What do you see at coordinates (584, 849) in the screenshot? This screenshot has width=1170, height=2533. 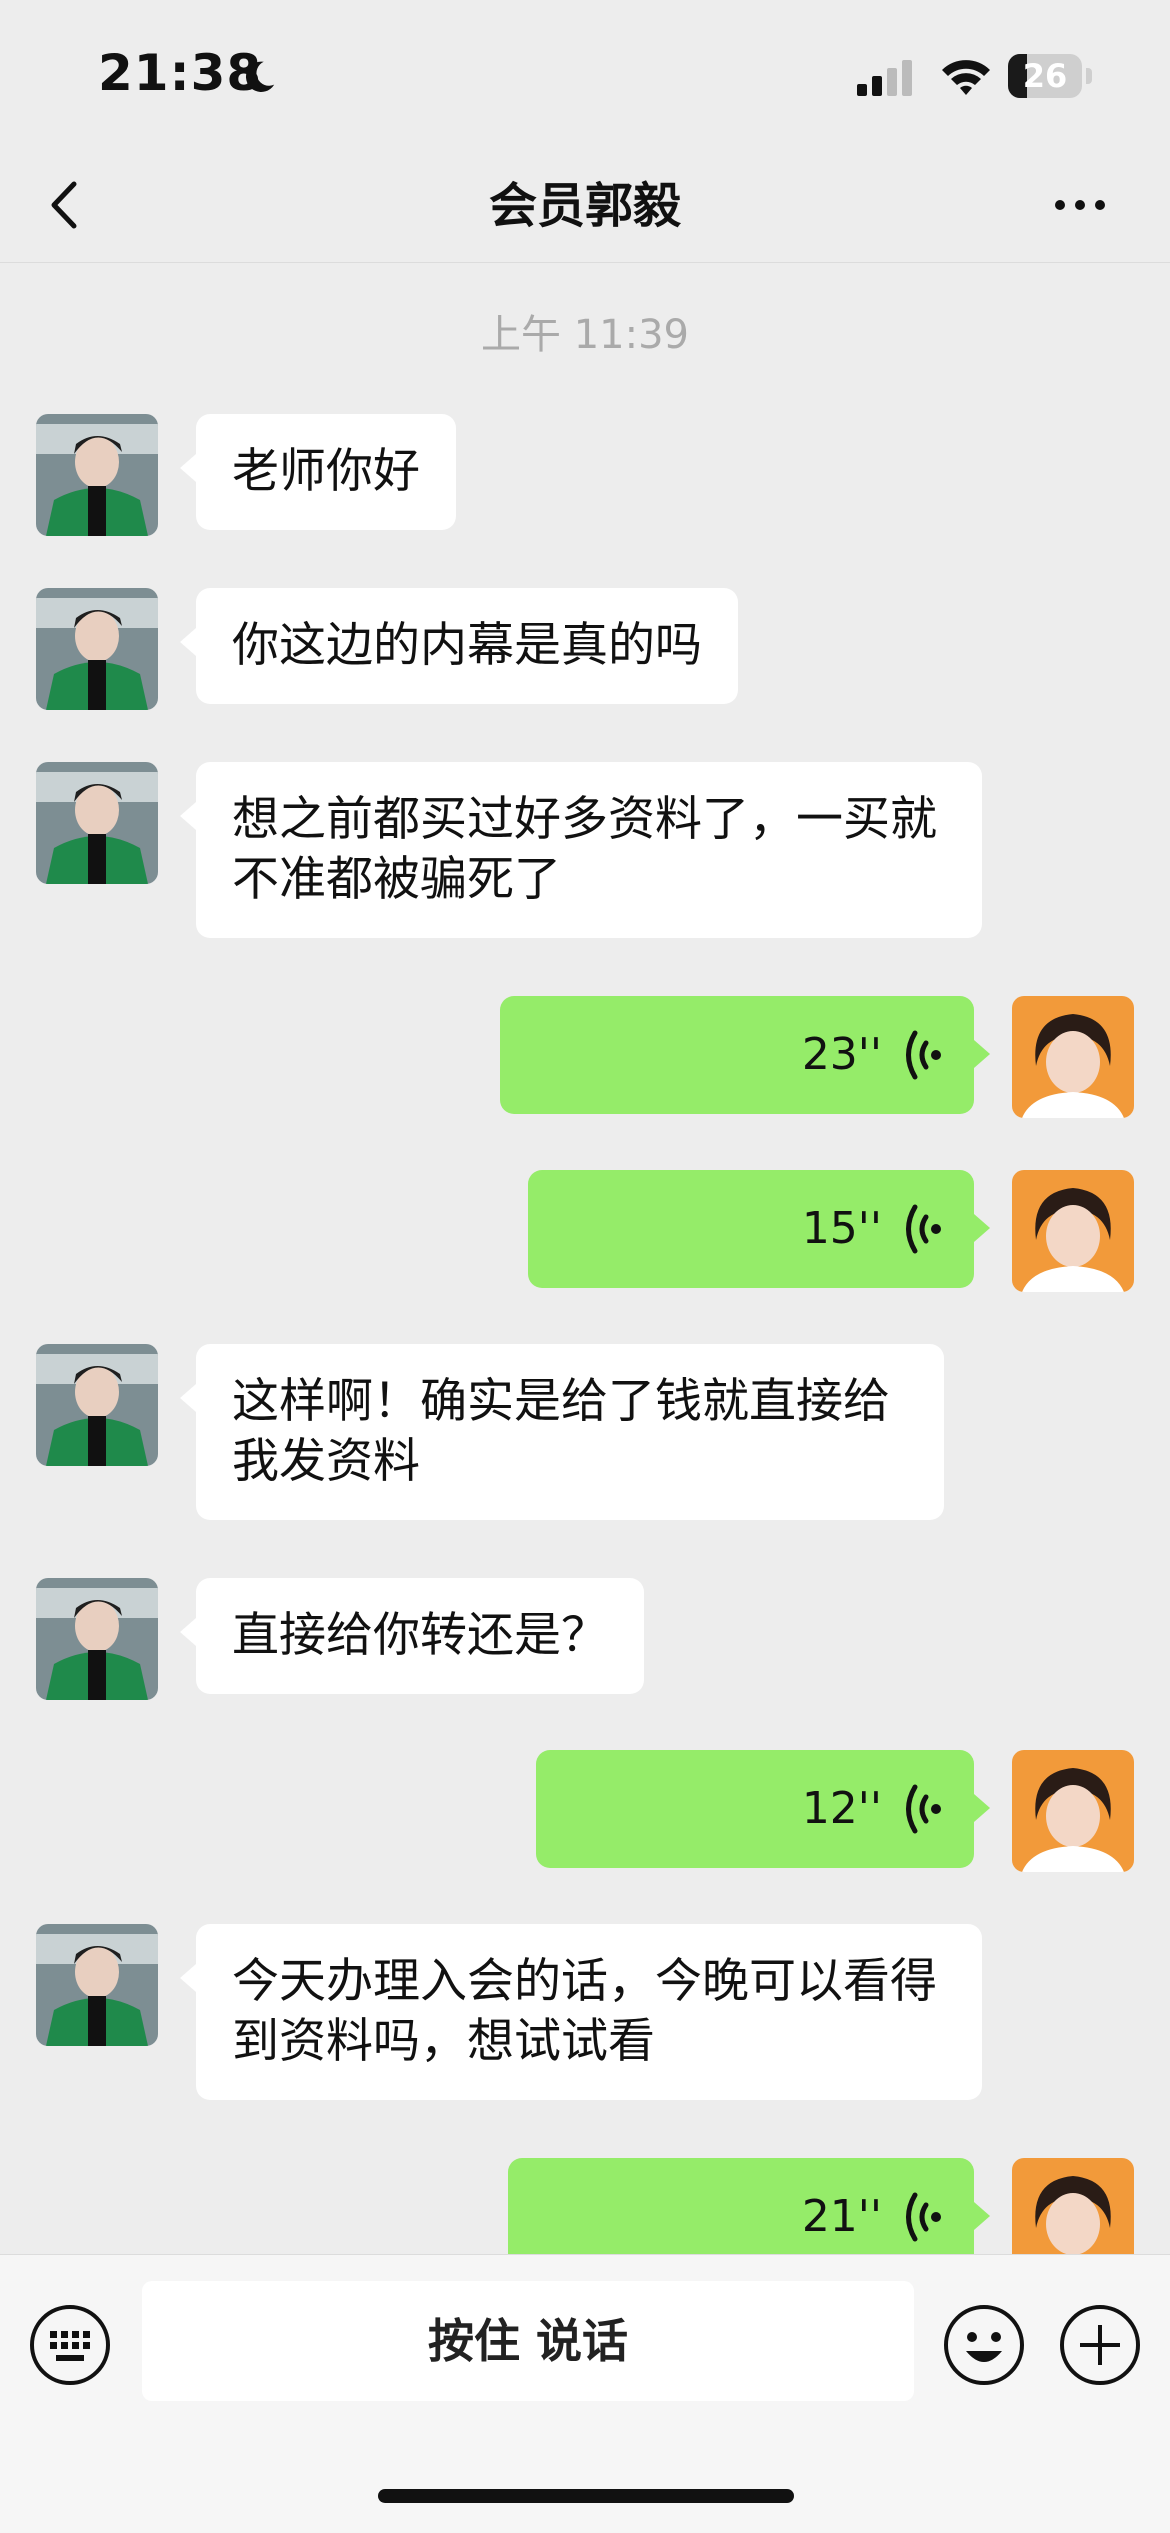 I see `message-text: 想之前都买过好多资料了，一买就不准都被骗死了` at bounding box center [584, 849].